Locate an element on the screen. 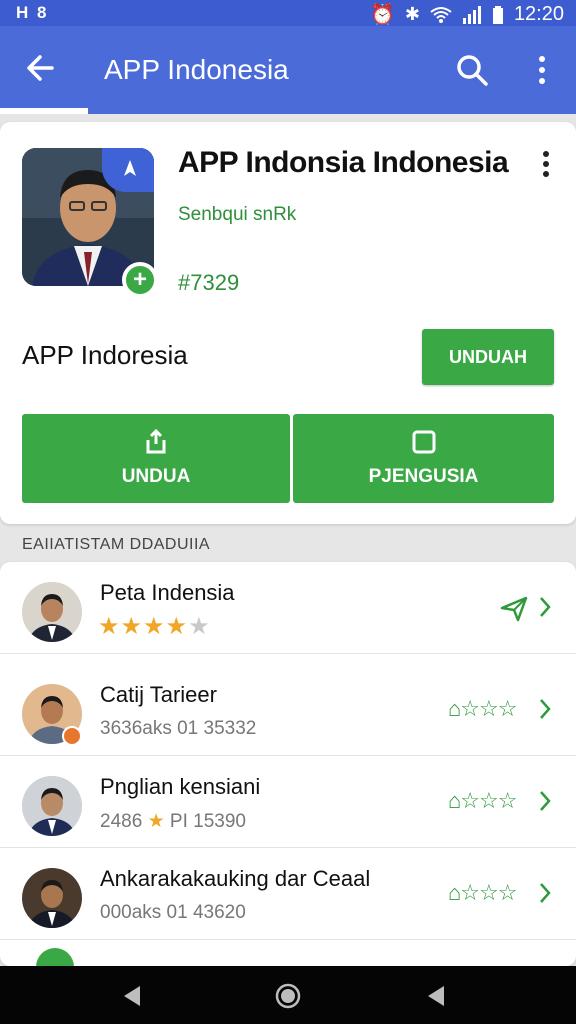  status-badge is located at coordinates (72, 736).